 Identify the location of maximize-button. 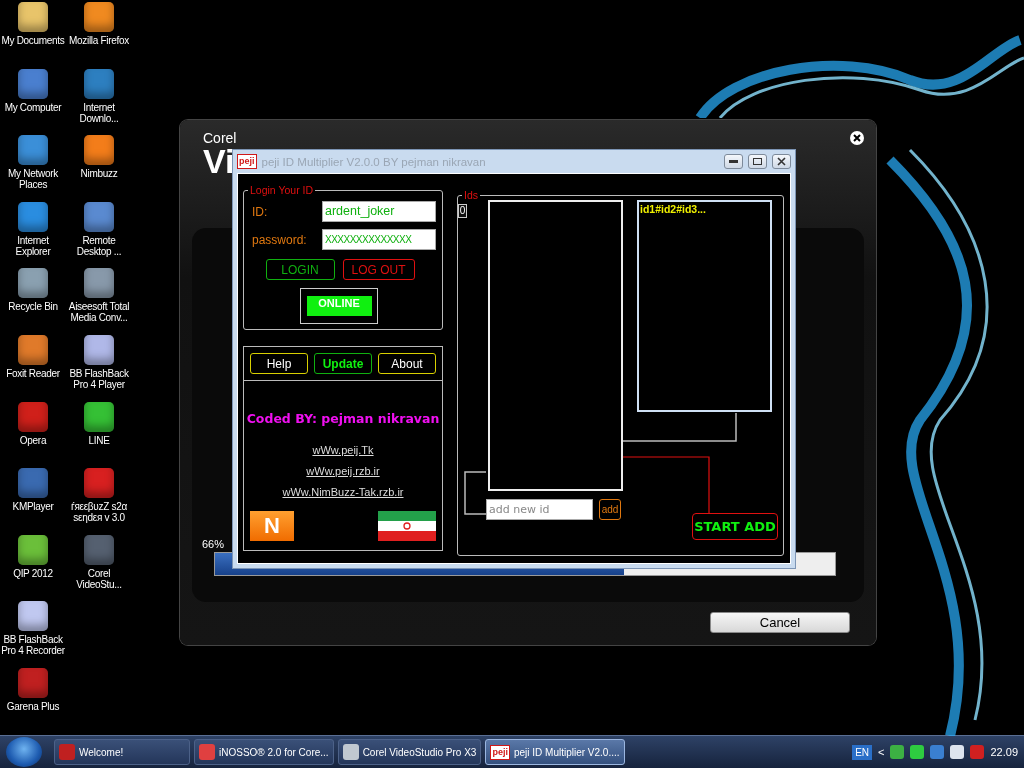
(757, 161).